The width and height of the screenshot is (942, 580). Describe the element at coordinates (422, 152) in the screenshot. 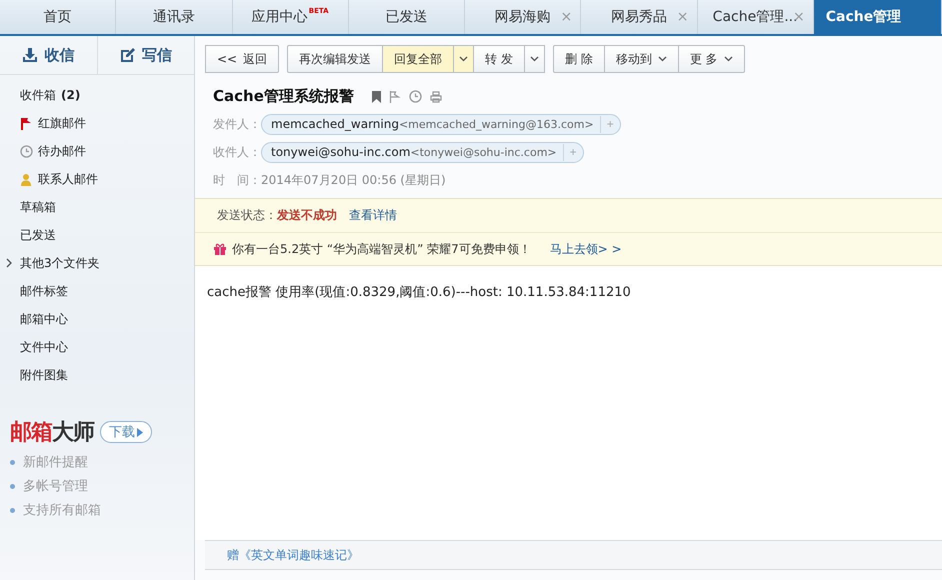

I see `contact-chip: tonywei@sohu-inc.com<tonywei@sohu-inc.com> +` at that location.